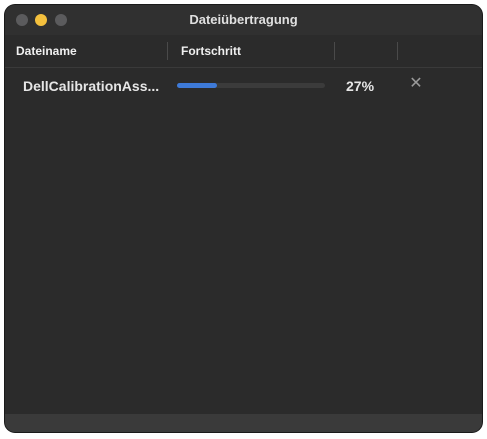  I want to click on title-bar: Dateiübertragung, so click(243, 20).